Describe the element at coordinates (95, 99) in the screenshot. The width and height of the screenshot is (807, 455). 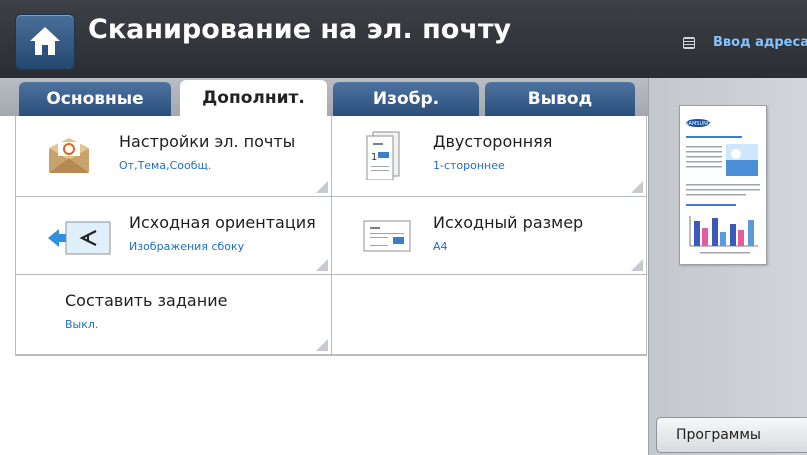
I see `tab-basic: Основные` at that location.